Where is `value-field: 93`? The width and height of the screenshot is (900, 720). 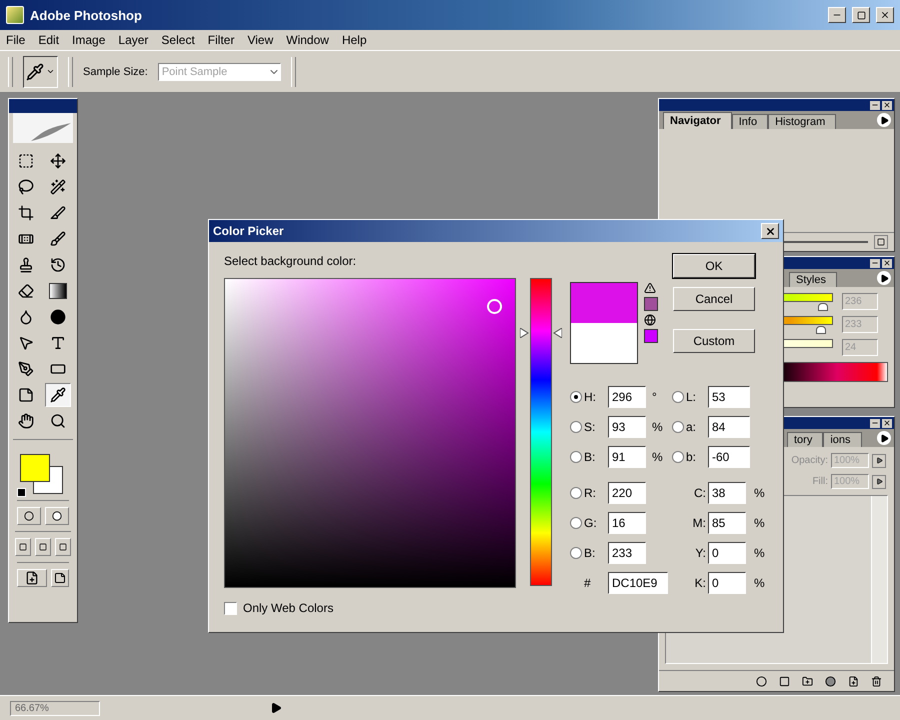 value-field: 93 is located at coordinates (627, 427).